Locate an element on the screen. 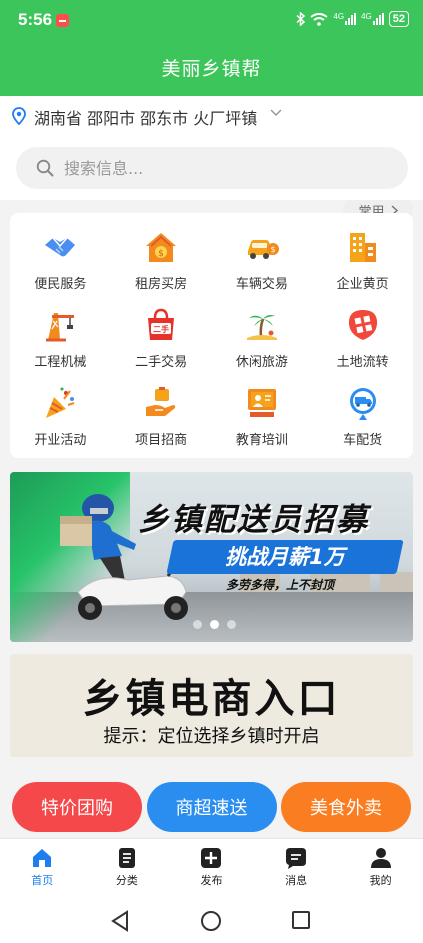 Image resolution: width=423 pixels, height=943 pixels. ecommerce-entry-banner: 乡镇电商入口 提示：定位选择乡镇时开启 is located at coordinates (211, 705).